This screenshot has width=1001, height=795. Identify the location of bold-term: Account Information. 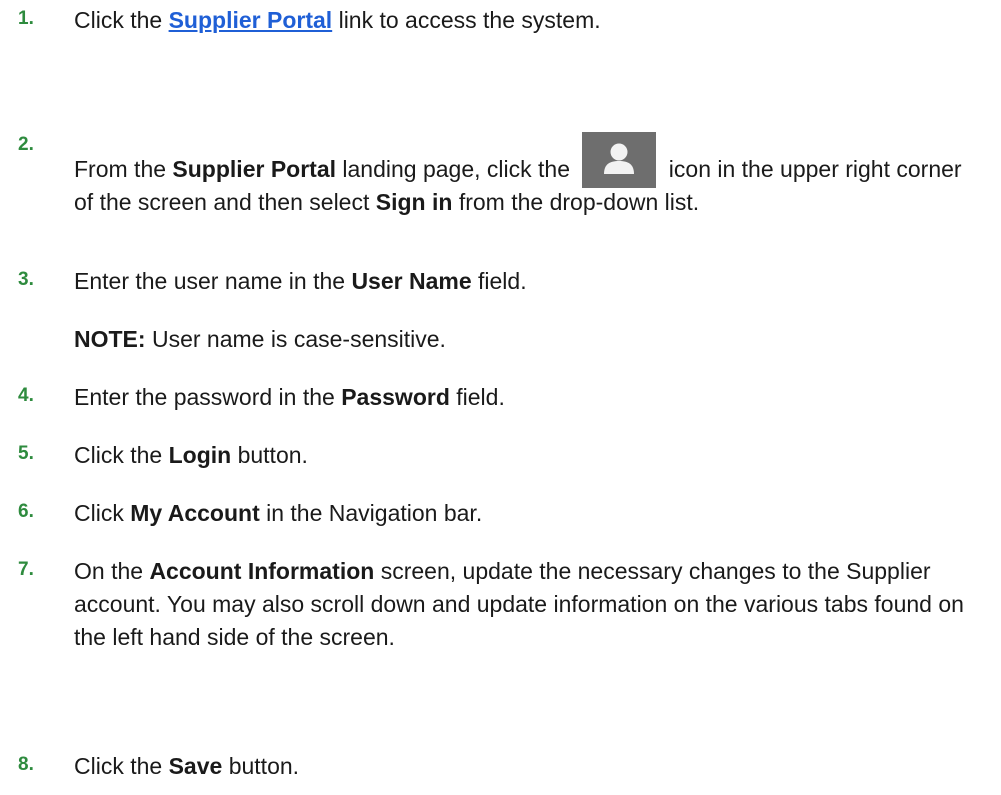
(262, 571).